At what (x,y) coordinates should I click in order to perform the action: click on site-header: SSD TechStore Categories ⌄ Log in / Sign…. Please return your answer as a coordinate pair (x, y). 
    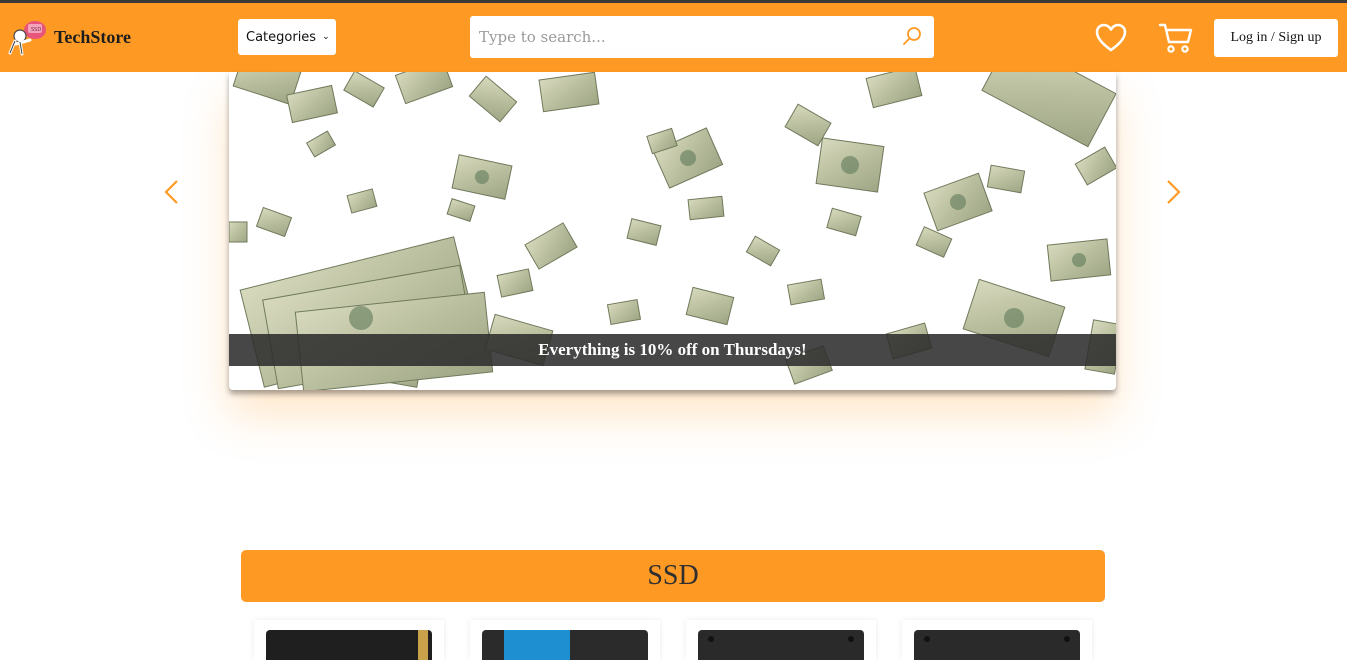
    Looking at the image, I should click on (673, 37).